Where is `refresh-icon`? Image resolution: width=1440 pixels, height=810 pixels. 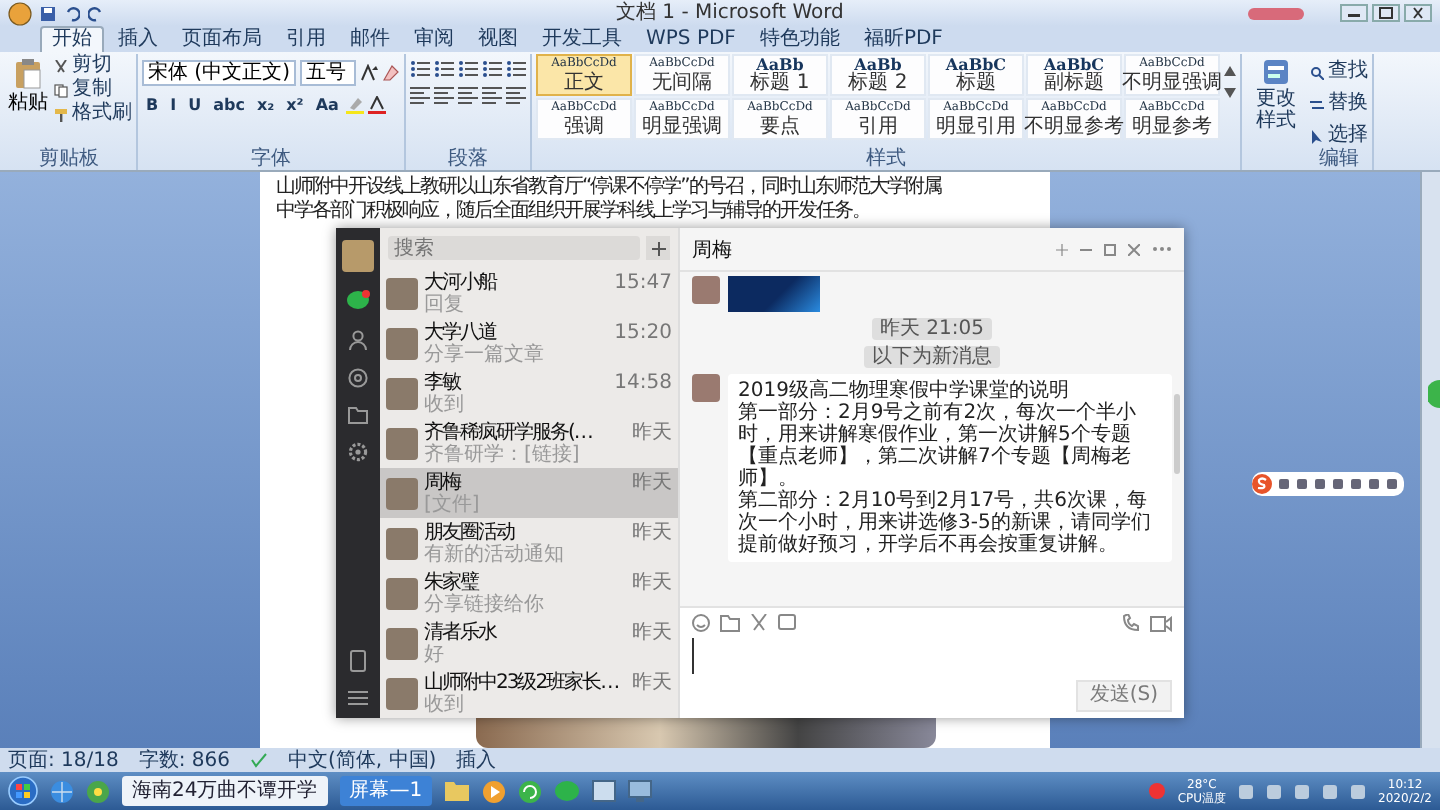 refresh-icon is located at coordinates (530, 791).